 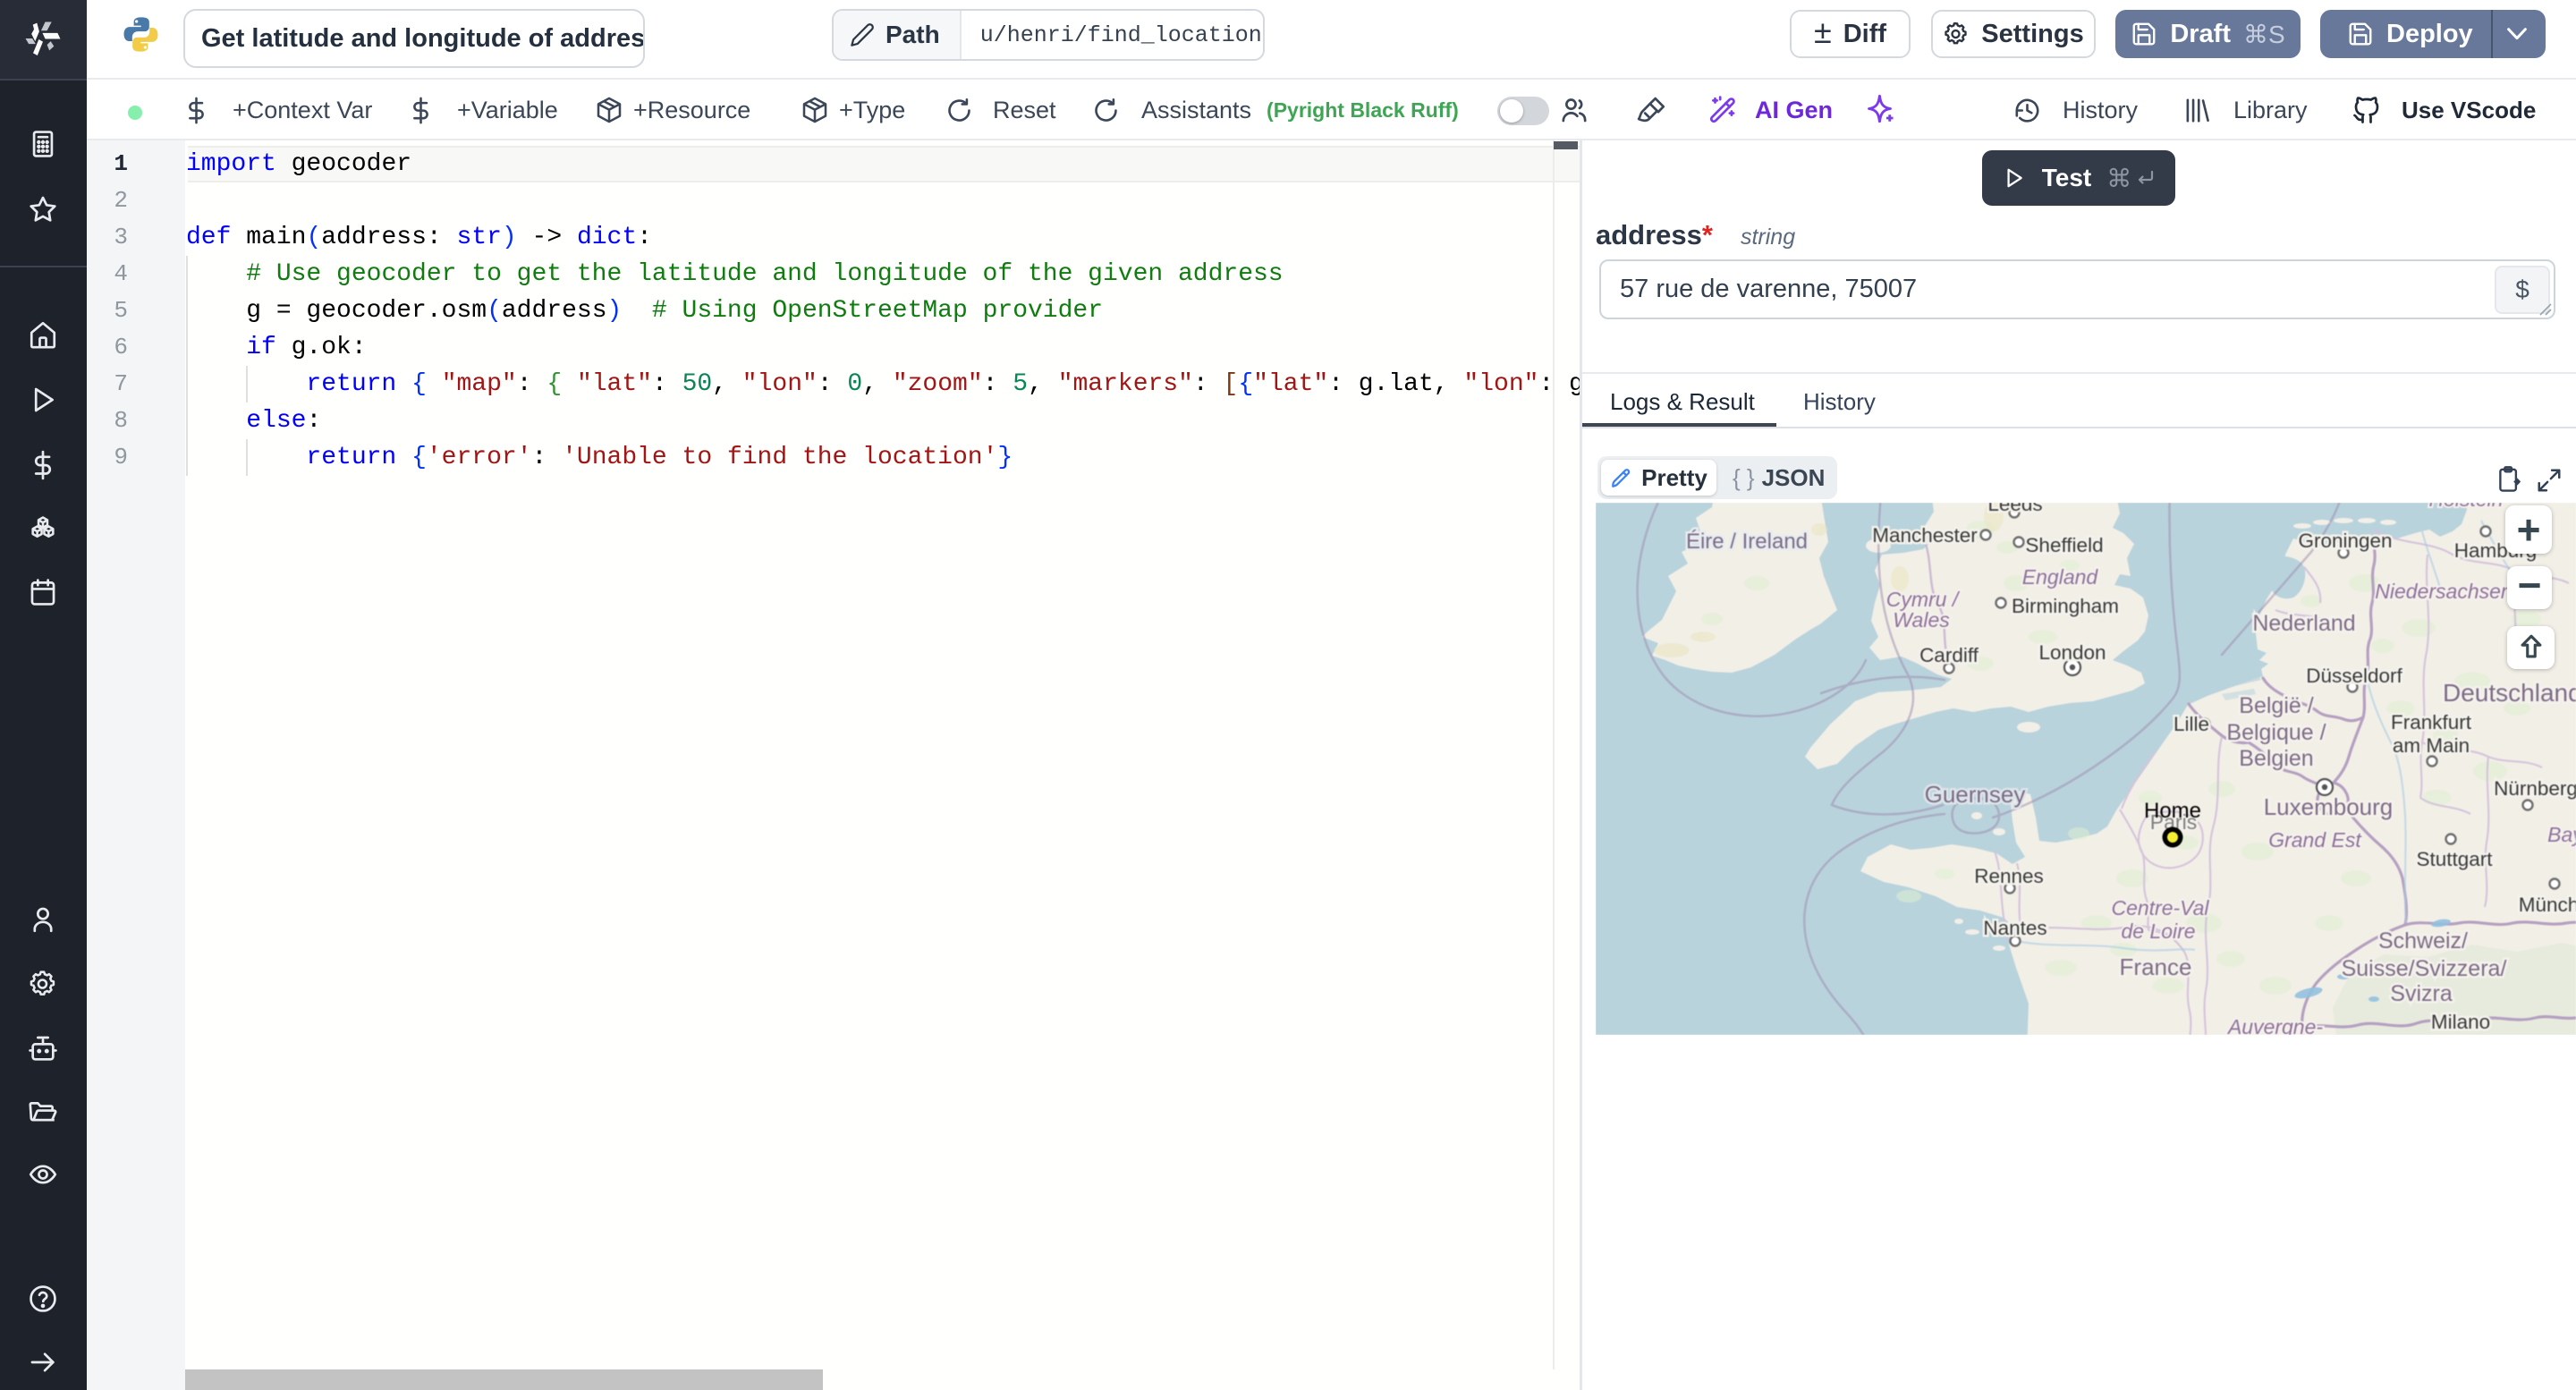 I want to click on svg-text: Home, so click(x=2172, y=811).